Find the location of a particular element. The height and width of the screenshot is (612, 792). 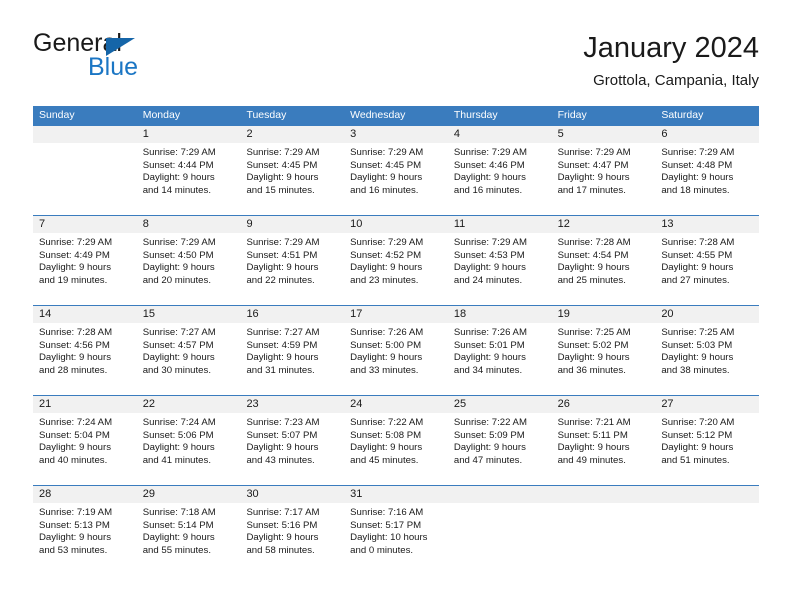

weekday-header-saturday: Saturday is located at coordinates (682, 115).